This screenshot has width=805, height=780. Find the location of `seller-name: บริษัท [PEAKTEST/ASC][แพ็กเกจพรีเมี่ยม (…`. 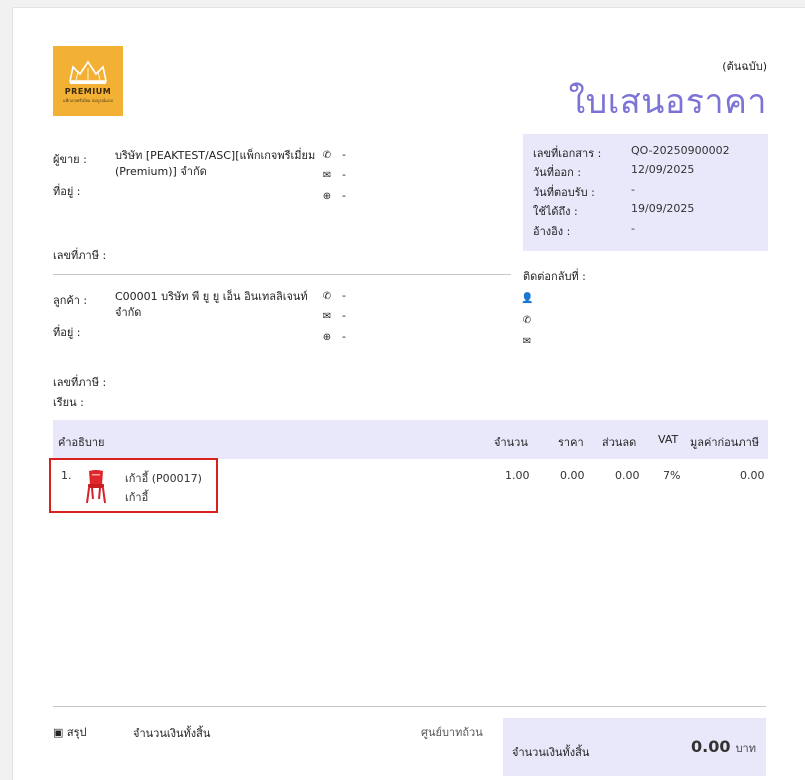

seller-name: บริษัท [PEAKTEST/ASC][แพ็กเกจพรีเมี่ยม (… is located at coordinates (215, 163).